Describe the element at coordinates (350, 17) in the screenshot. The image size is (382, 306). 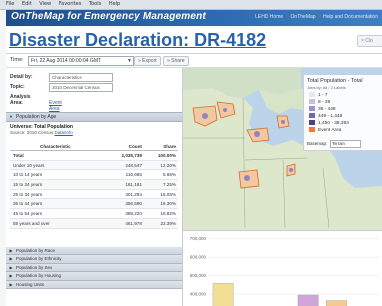
I see `link-help: Help and Documentation` at that location.